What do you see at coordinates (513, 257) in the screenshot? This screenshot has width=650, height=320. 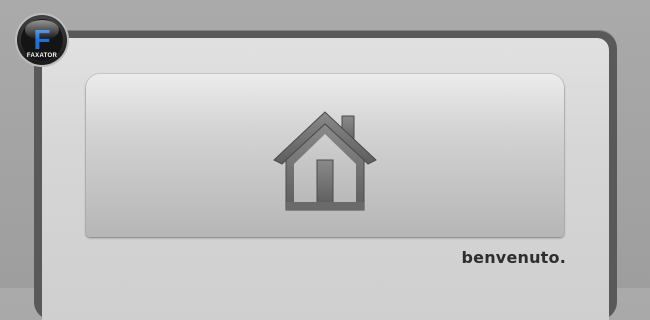 I see `welcome-text: benvenuto.` at bounding box center [513, 257].